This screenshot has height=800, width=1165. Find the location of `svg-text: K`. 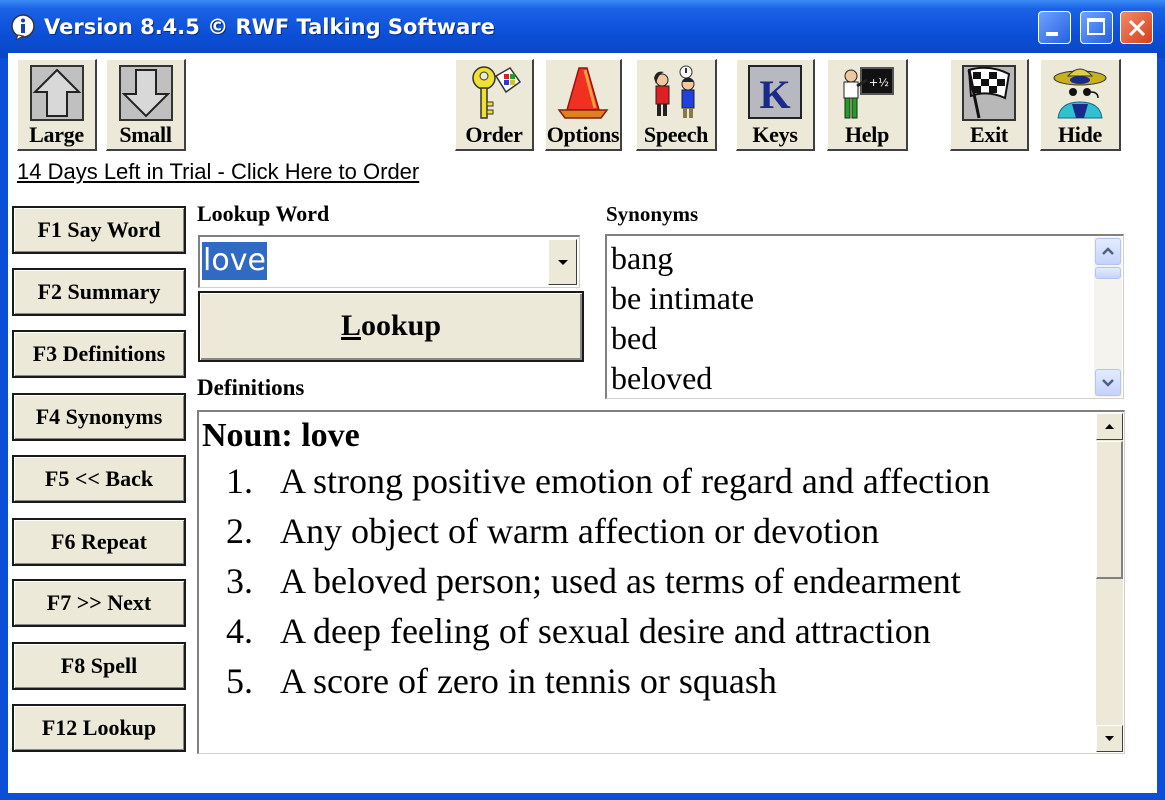

svg-text: K is located at coordinates (774, 94).